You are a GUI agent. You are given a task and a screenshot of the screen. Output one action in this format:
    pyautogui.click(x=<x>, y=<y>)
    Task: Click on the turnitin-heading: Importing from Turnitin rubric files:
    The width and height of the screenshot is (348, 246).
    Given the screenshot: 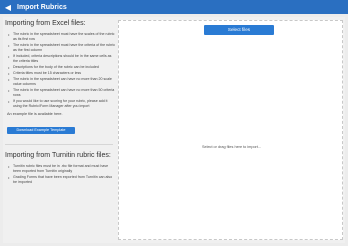 What is the action you would take?
    pyautogui.click(x=58, y=155)
    